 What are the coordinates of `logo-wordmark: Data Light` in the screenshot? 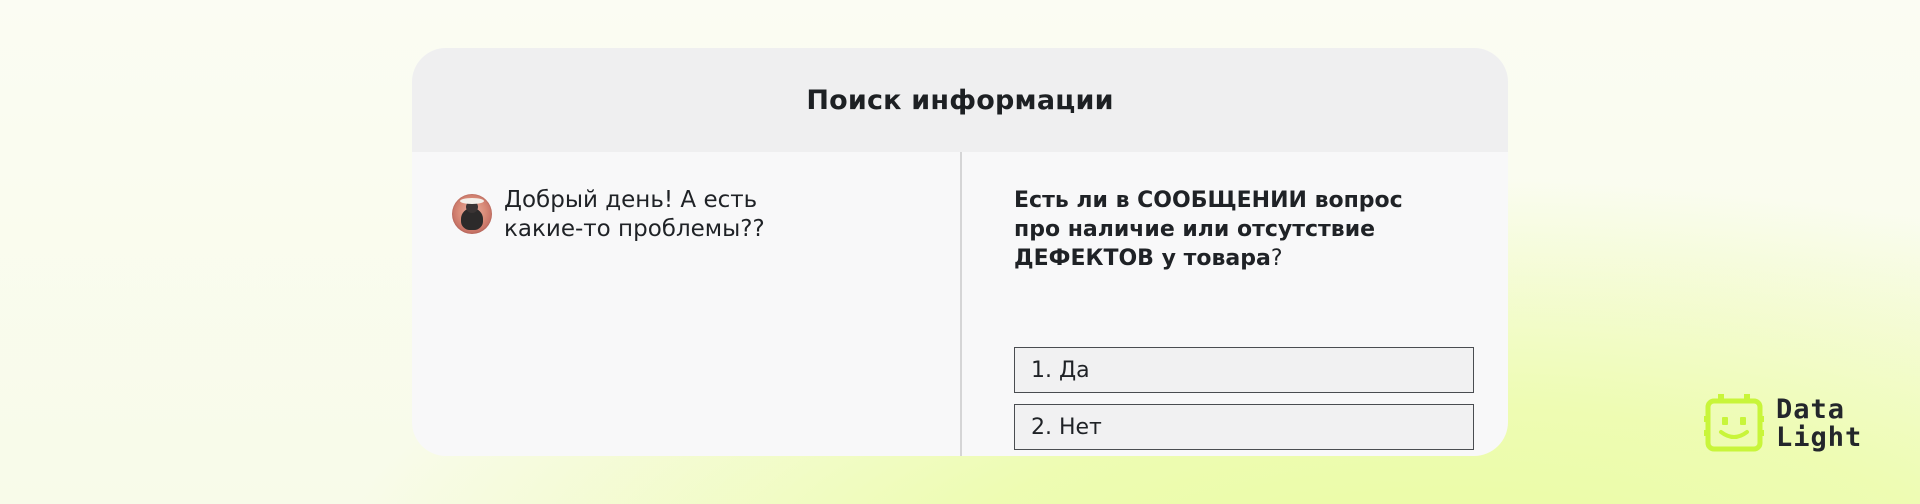 It's located at (1819, 424).